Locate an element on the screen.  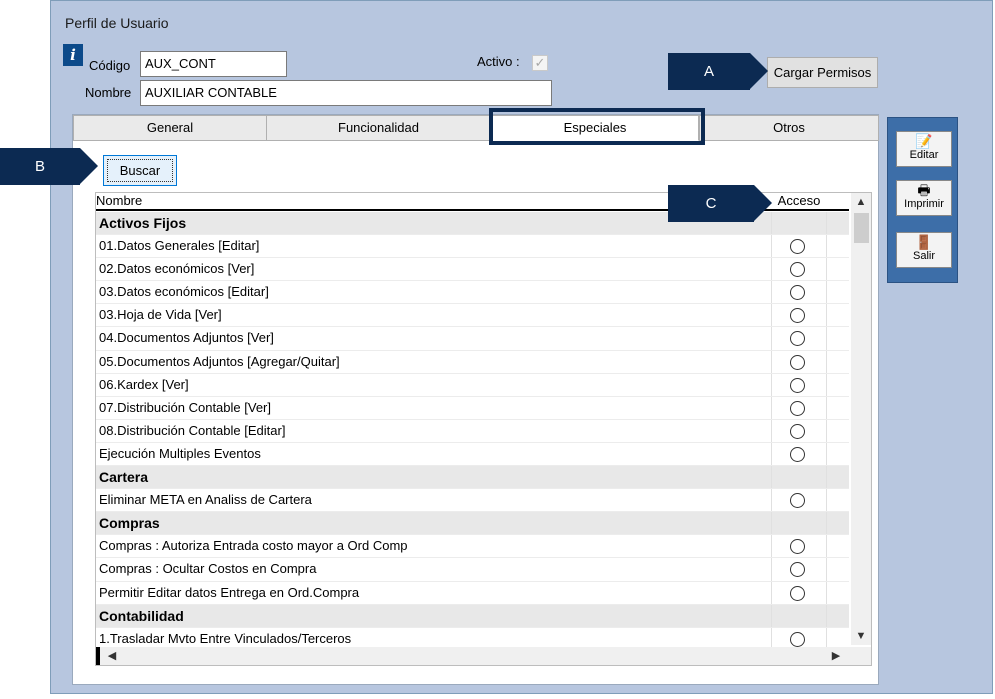
table-row: 02.Datos económicos [Ver] is located at coordinates (472, 270).